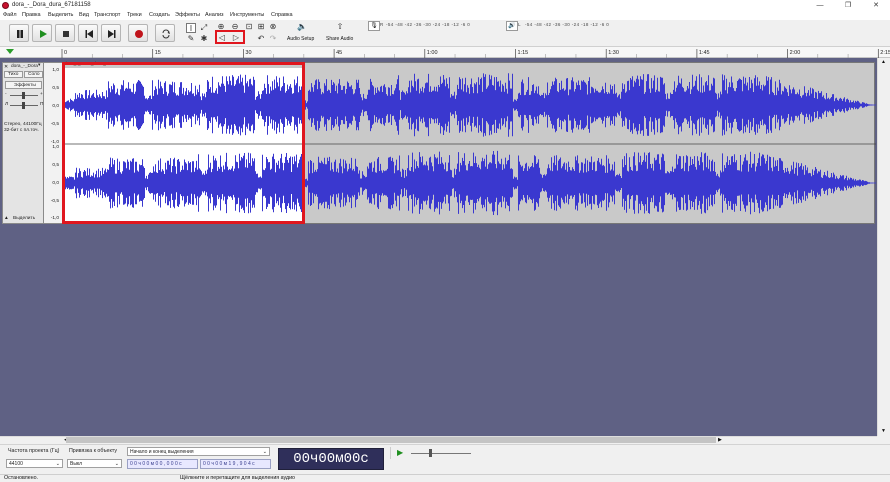 This screenshot has width=890, height=482. Describe the element at coordinates (134, 15) in the screenshot. I see `menu-tracks: Треки` at that location.